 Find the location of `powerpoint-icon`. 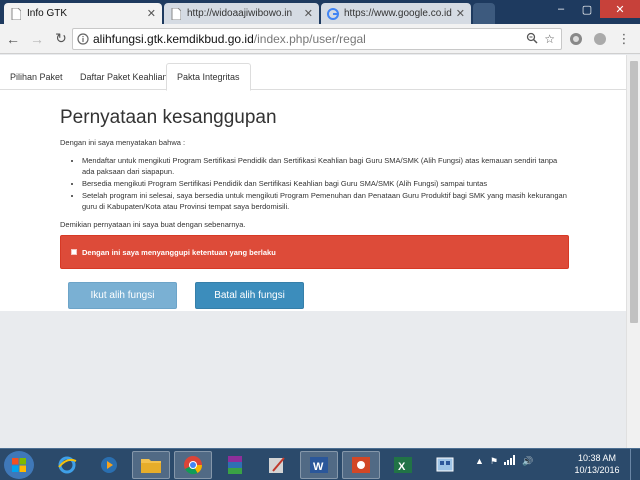

powerpoint-icon is located at coordinates (361, 465).